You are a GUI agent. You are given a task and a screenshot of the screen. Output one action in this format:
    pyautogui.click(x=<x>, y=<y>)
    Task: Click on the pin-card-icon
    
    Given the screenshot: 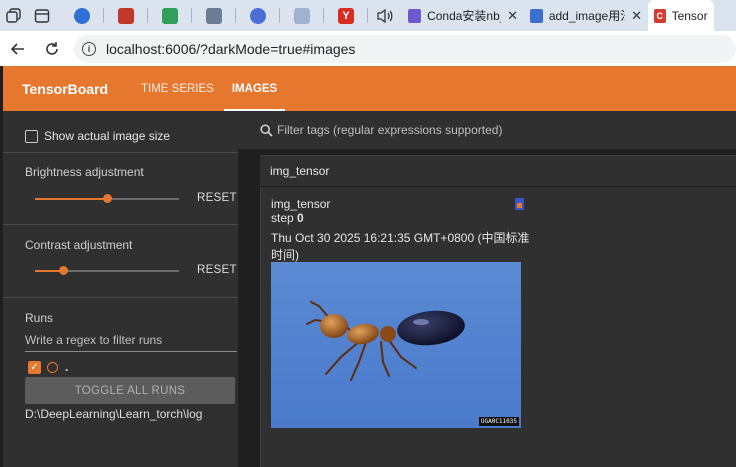 What is the action you would take?
    pyautogui.click(x=519, y=204)
    